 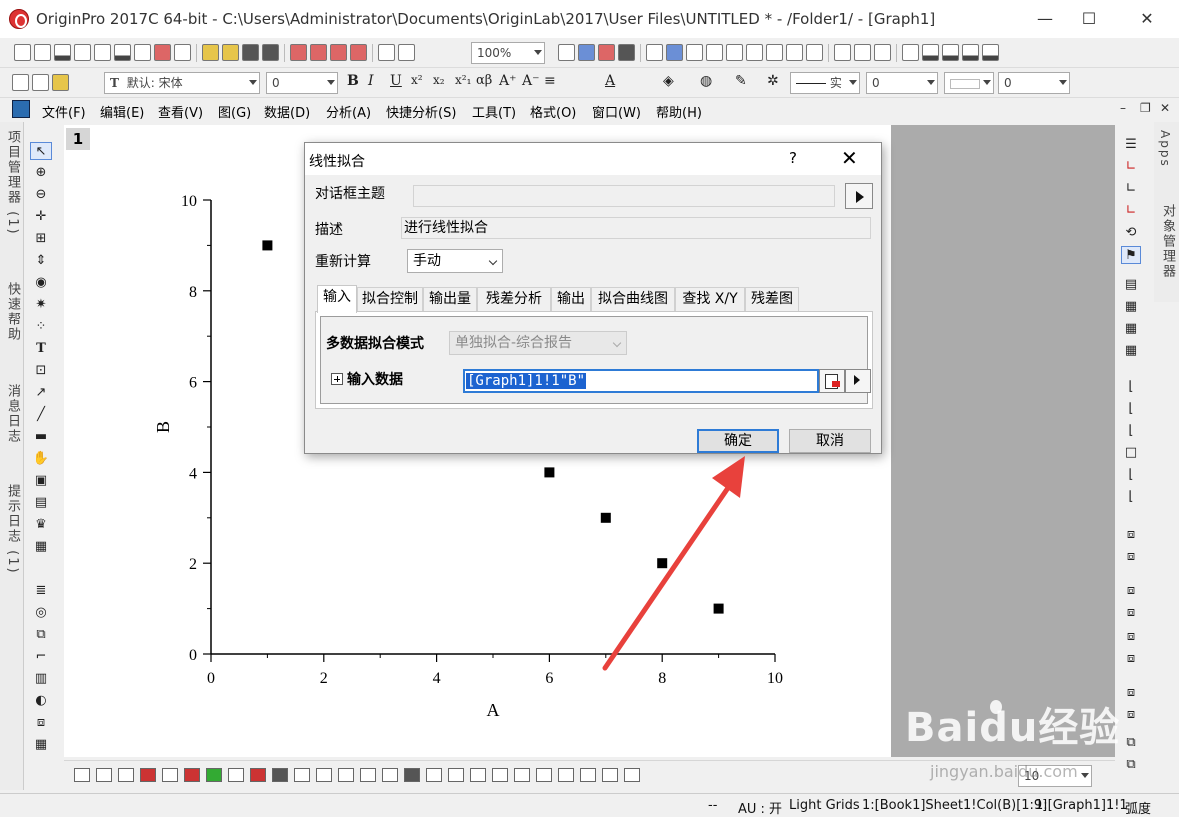 I want to click on frame-1-icon: ⌊, so click(x=1131, y=387).